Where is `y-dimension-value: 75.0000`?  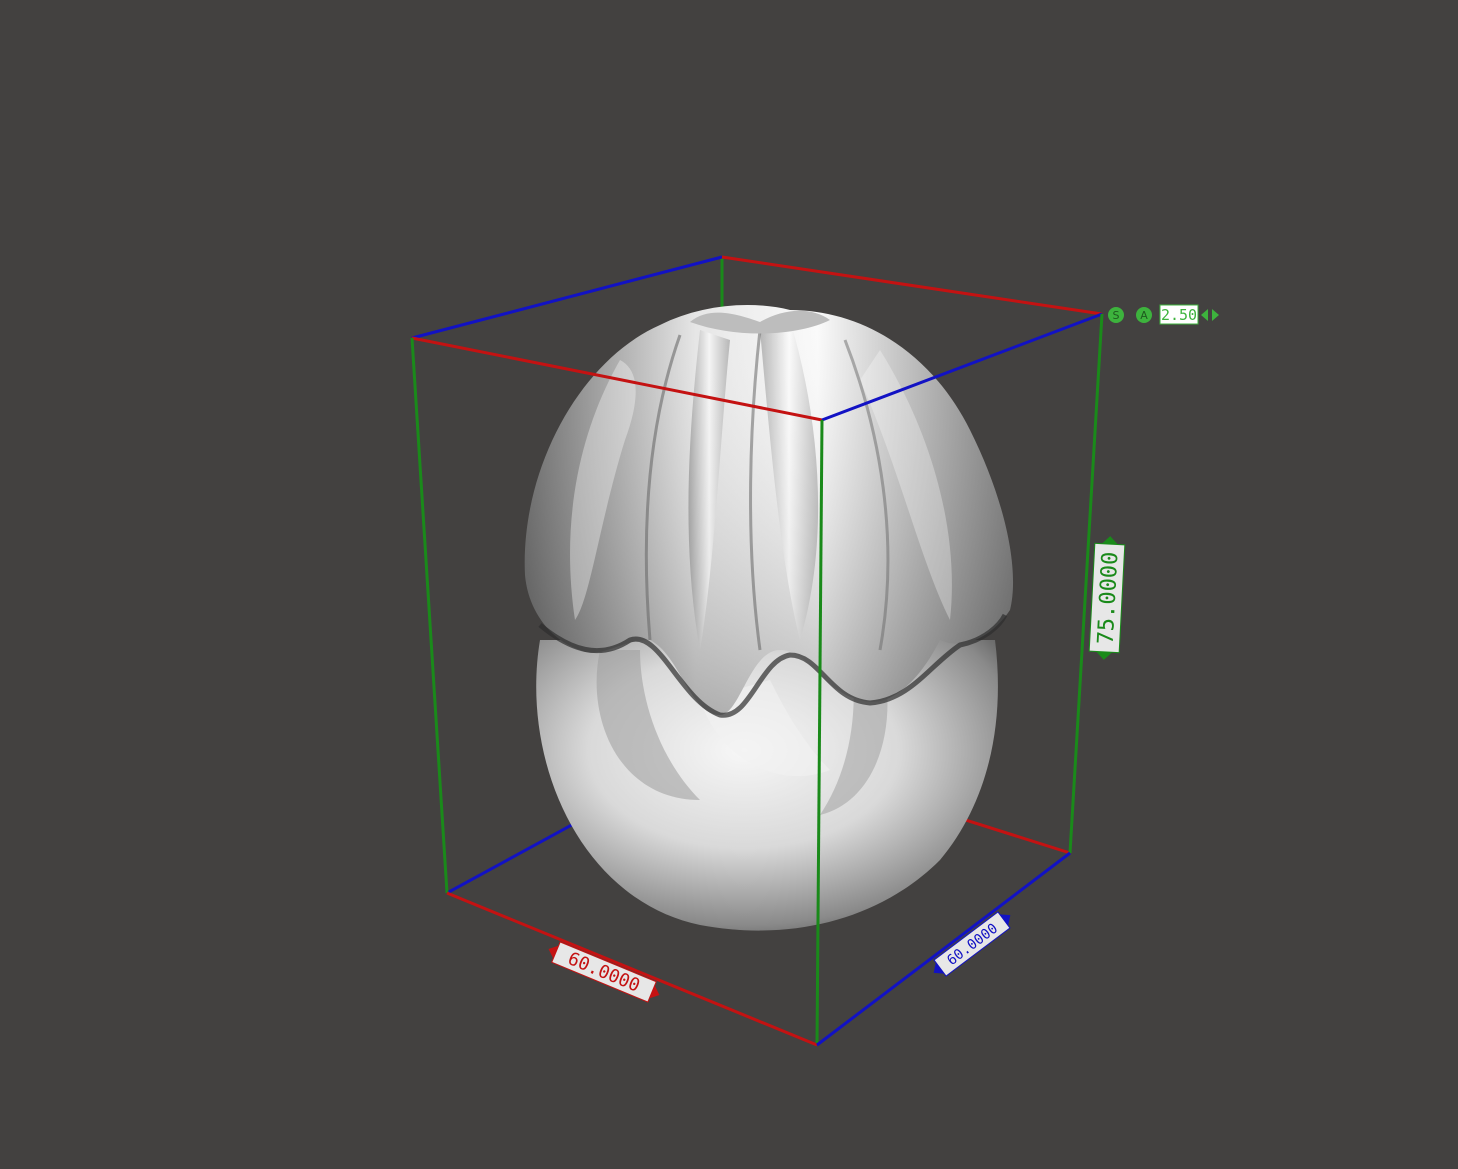
y-dimension-value: 75.0000 is located at coordinates (1109, 598).